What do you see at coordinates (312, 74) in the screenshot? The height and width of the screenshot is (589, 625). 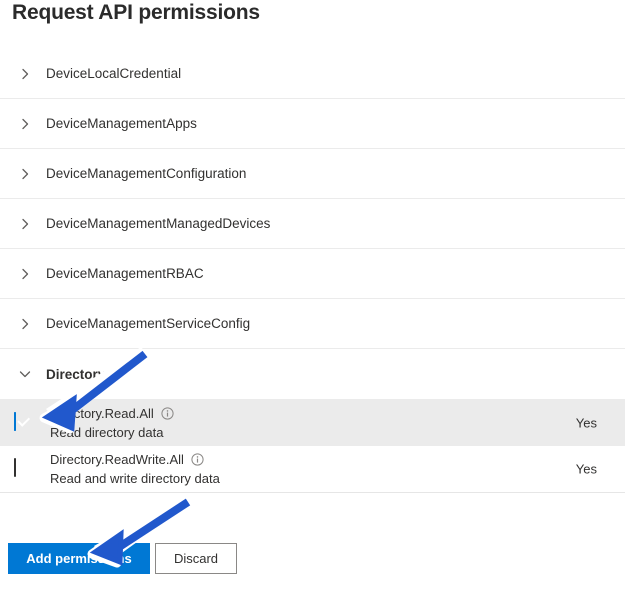 I see `permission-group-row: DeviceLocalCredential` at bounding box center [312, 74].